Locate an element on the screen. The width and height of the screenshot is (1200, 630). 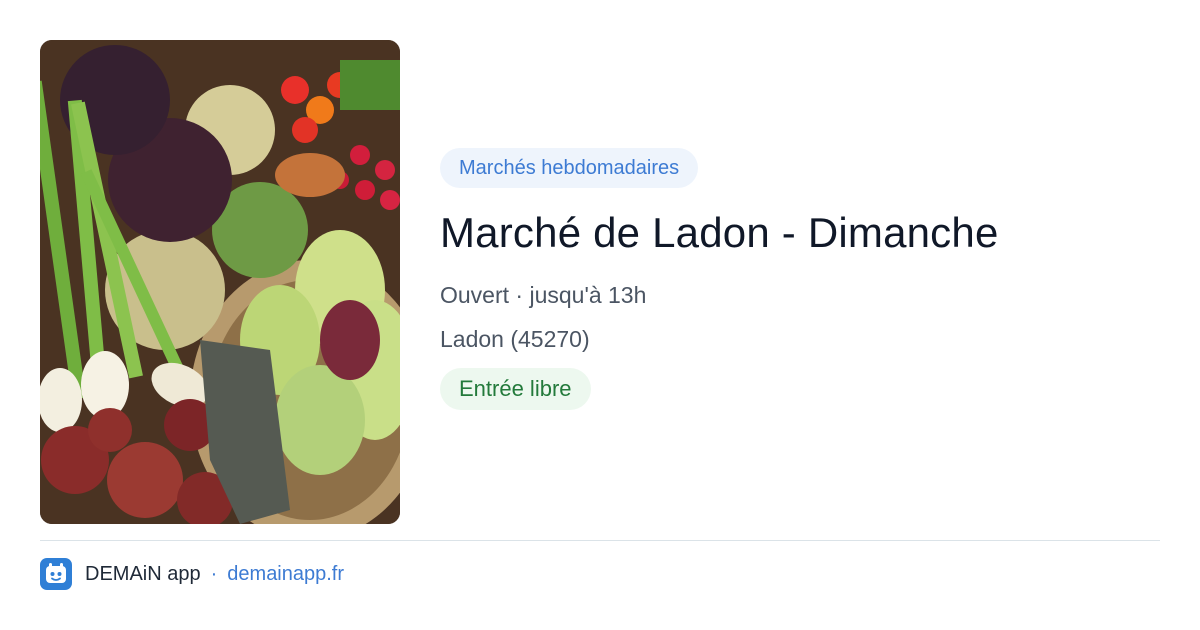
footer: DEMAiN app · demainapp.fr is located at coordinates (192, 574).